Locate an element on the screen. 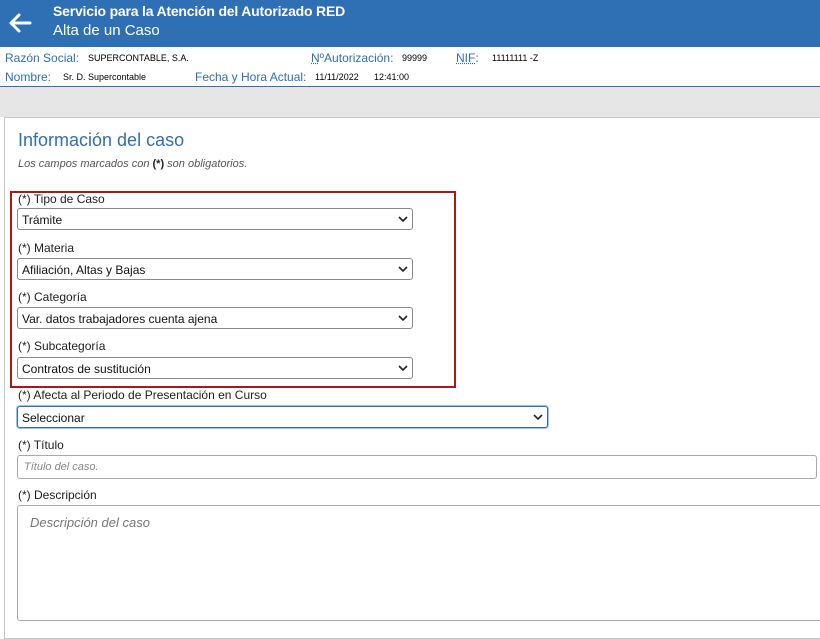  nif-colon: : is located at coordinates (477, 58).